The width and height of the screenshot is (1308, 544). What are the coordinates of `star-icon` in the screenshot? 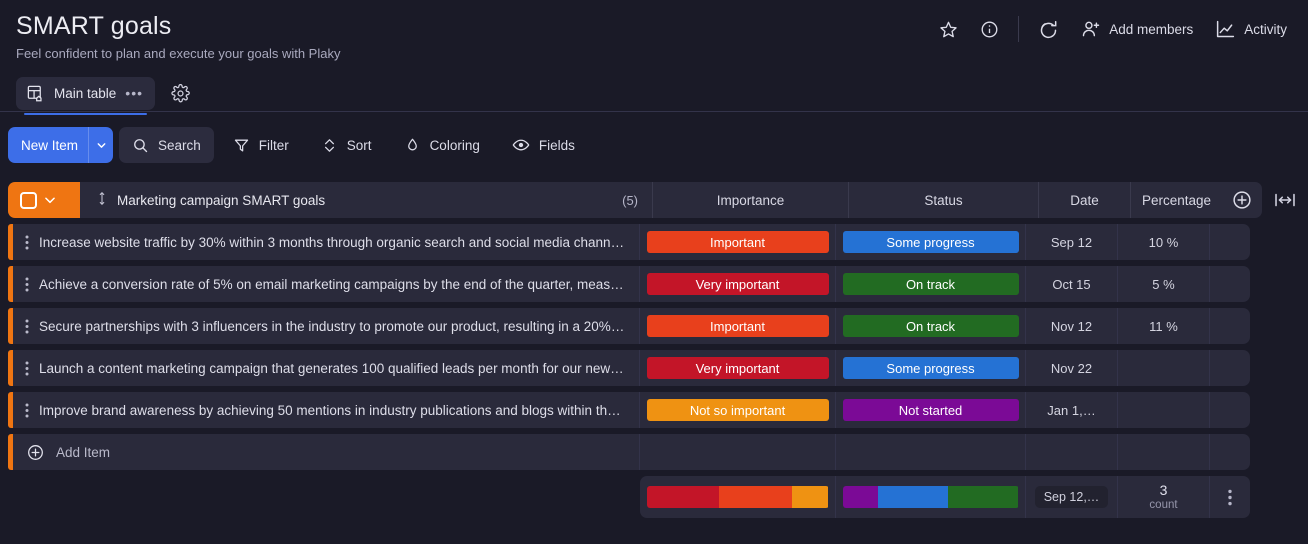 It's located at (948, 29).